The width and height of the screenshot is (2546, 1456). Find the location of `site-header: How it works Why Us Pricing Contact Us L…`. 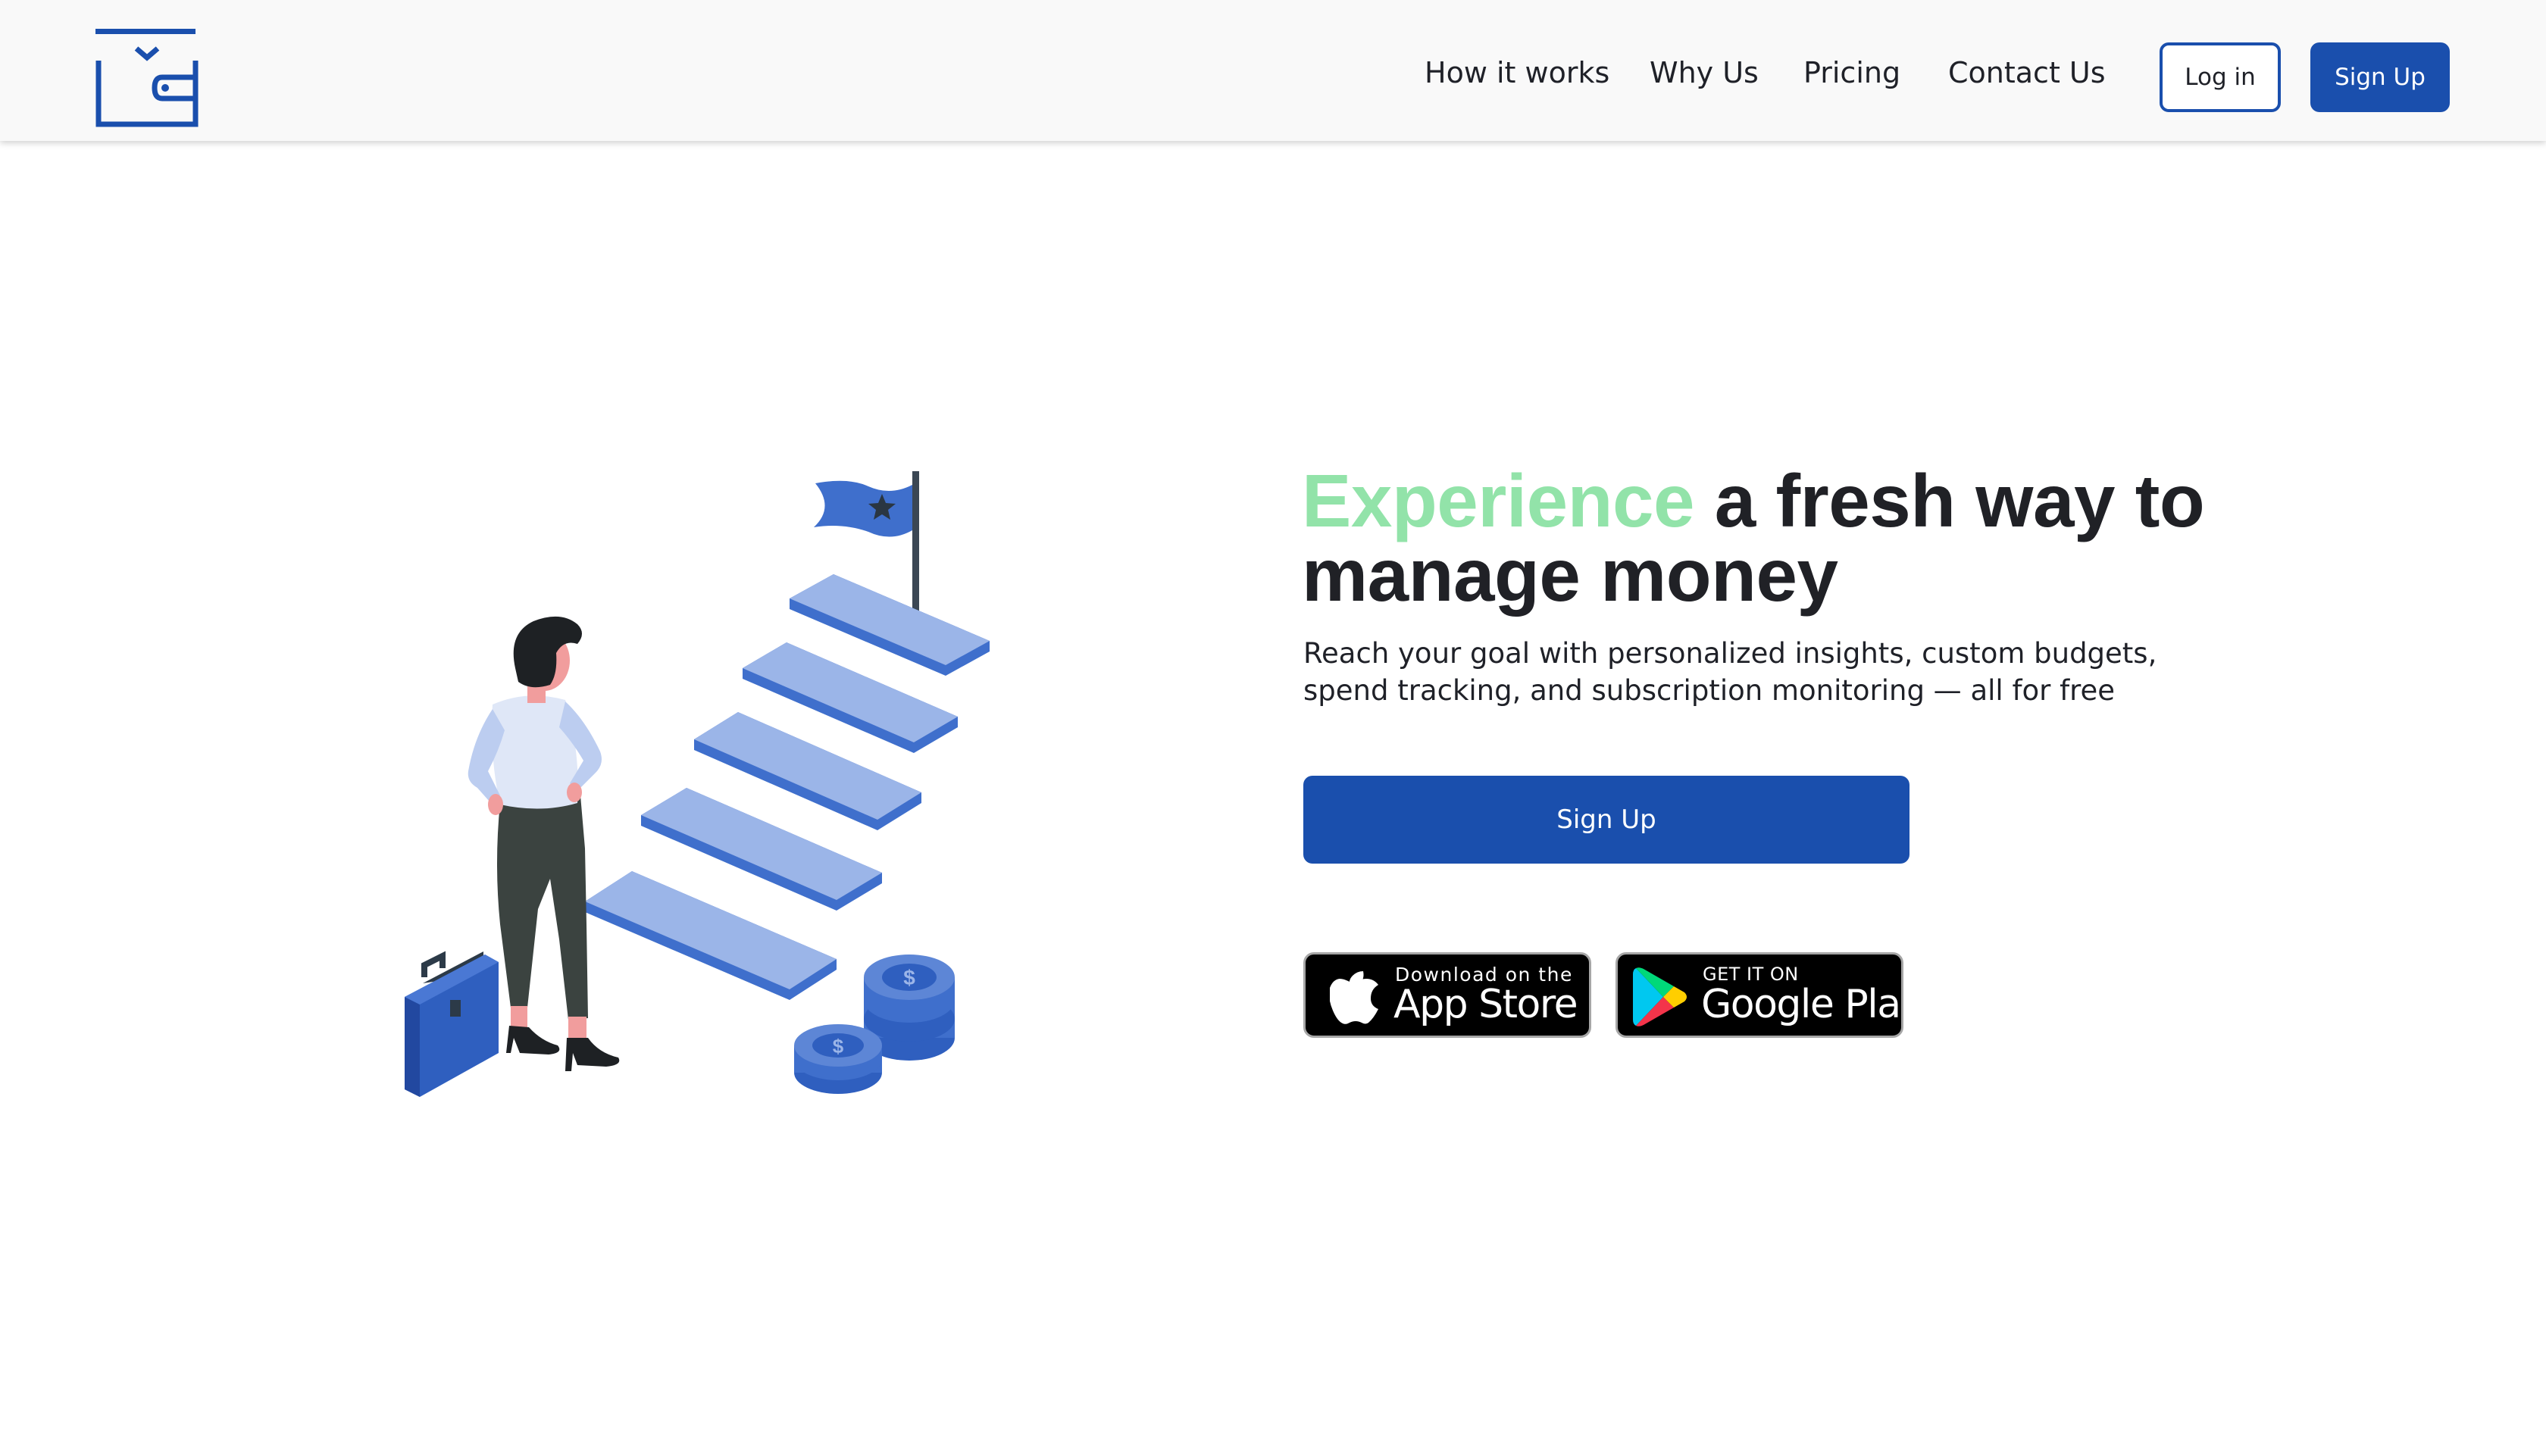

site-header: How it works Why Us Pricing Contact Us L… is located at coordinates (1273, 70).